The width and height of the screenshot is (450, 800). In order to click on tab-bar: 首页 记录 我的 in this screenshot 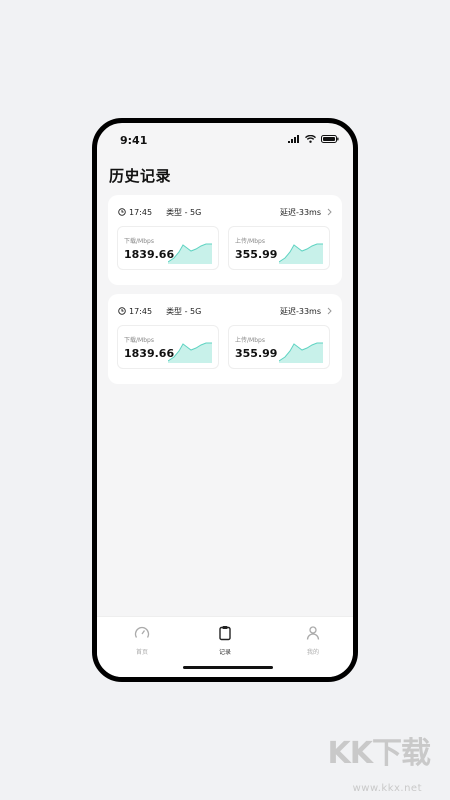, I will do `click(225, 646)`.